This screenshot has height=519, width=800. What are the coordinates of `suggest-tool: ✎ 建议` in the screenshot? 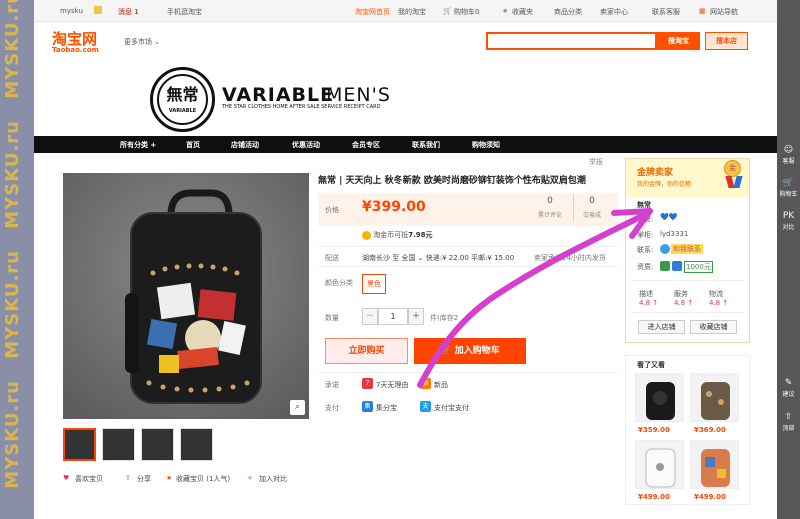 It's located at (788, 388).